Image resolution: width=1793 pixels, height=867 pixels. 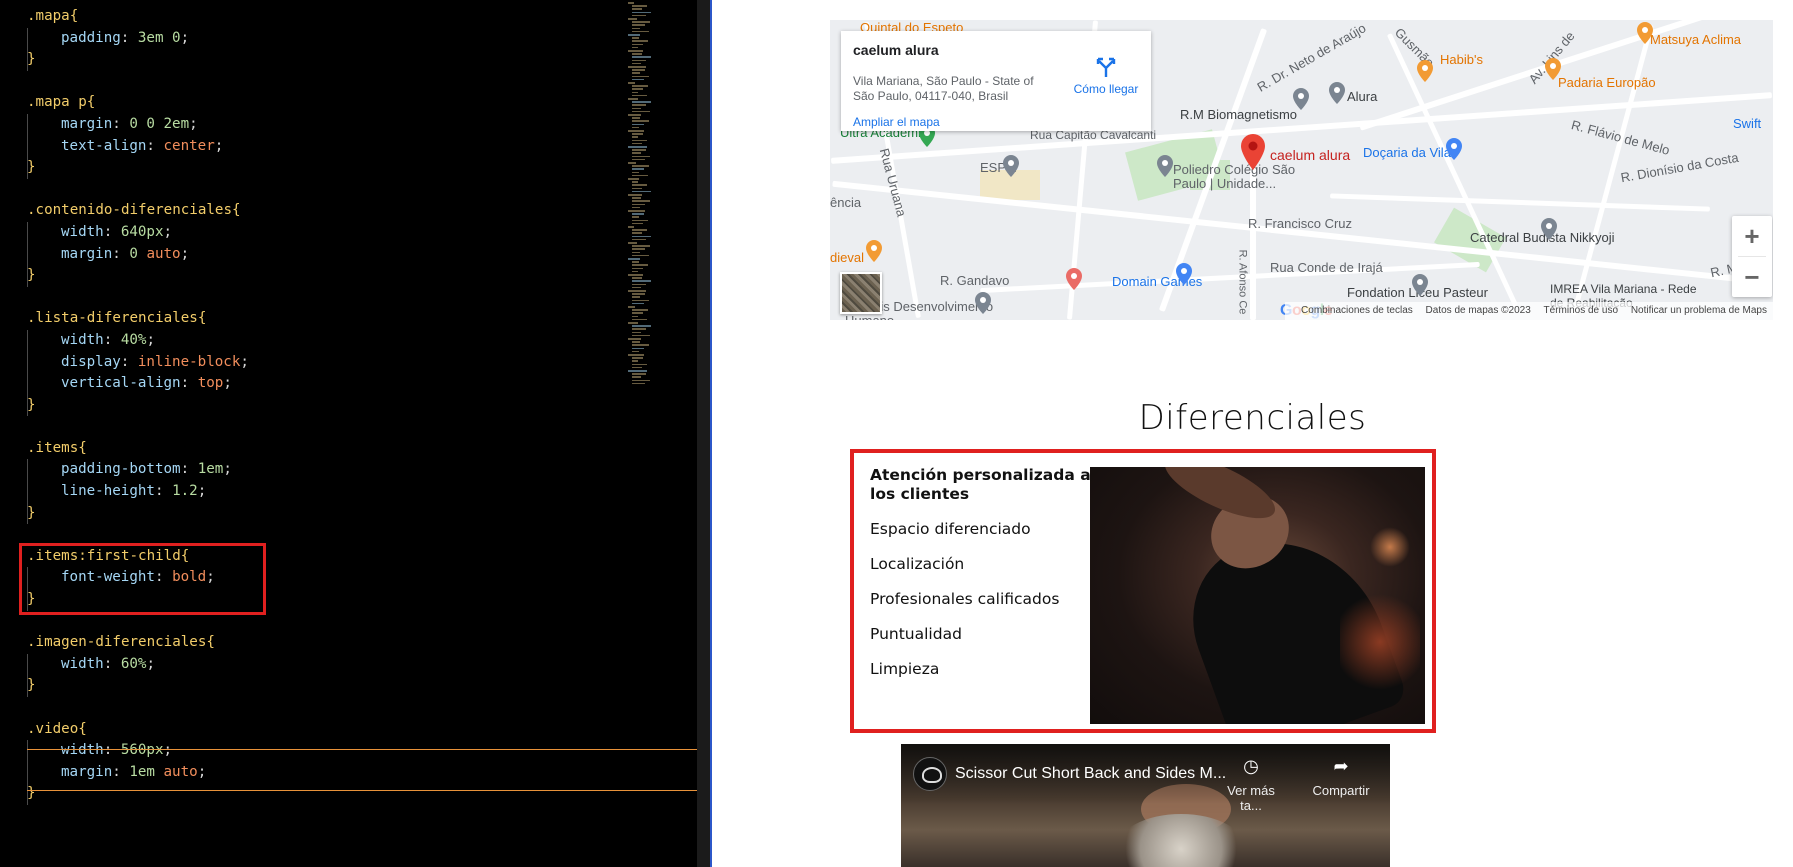 What do you see at coordinates (861, 293) in the screenshot?
I see `satellite-toggle` at bounding box center [861, 293].